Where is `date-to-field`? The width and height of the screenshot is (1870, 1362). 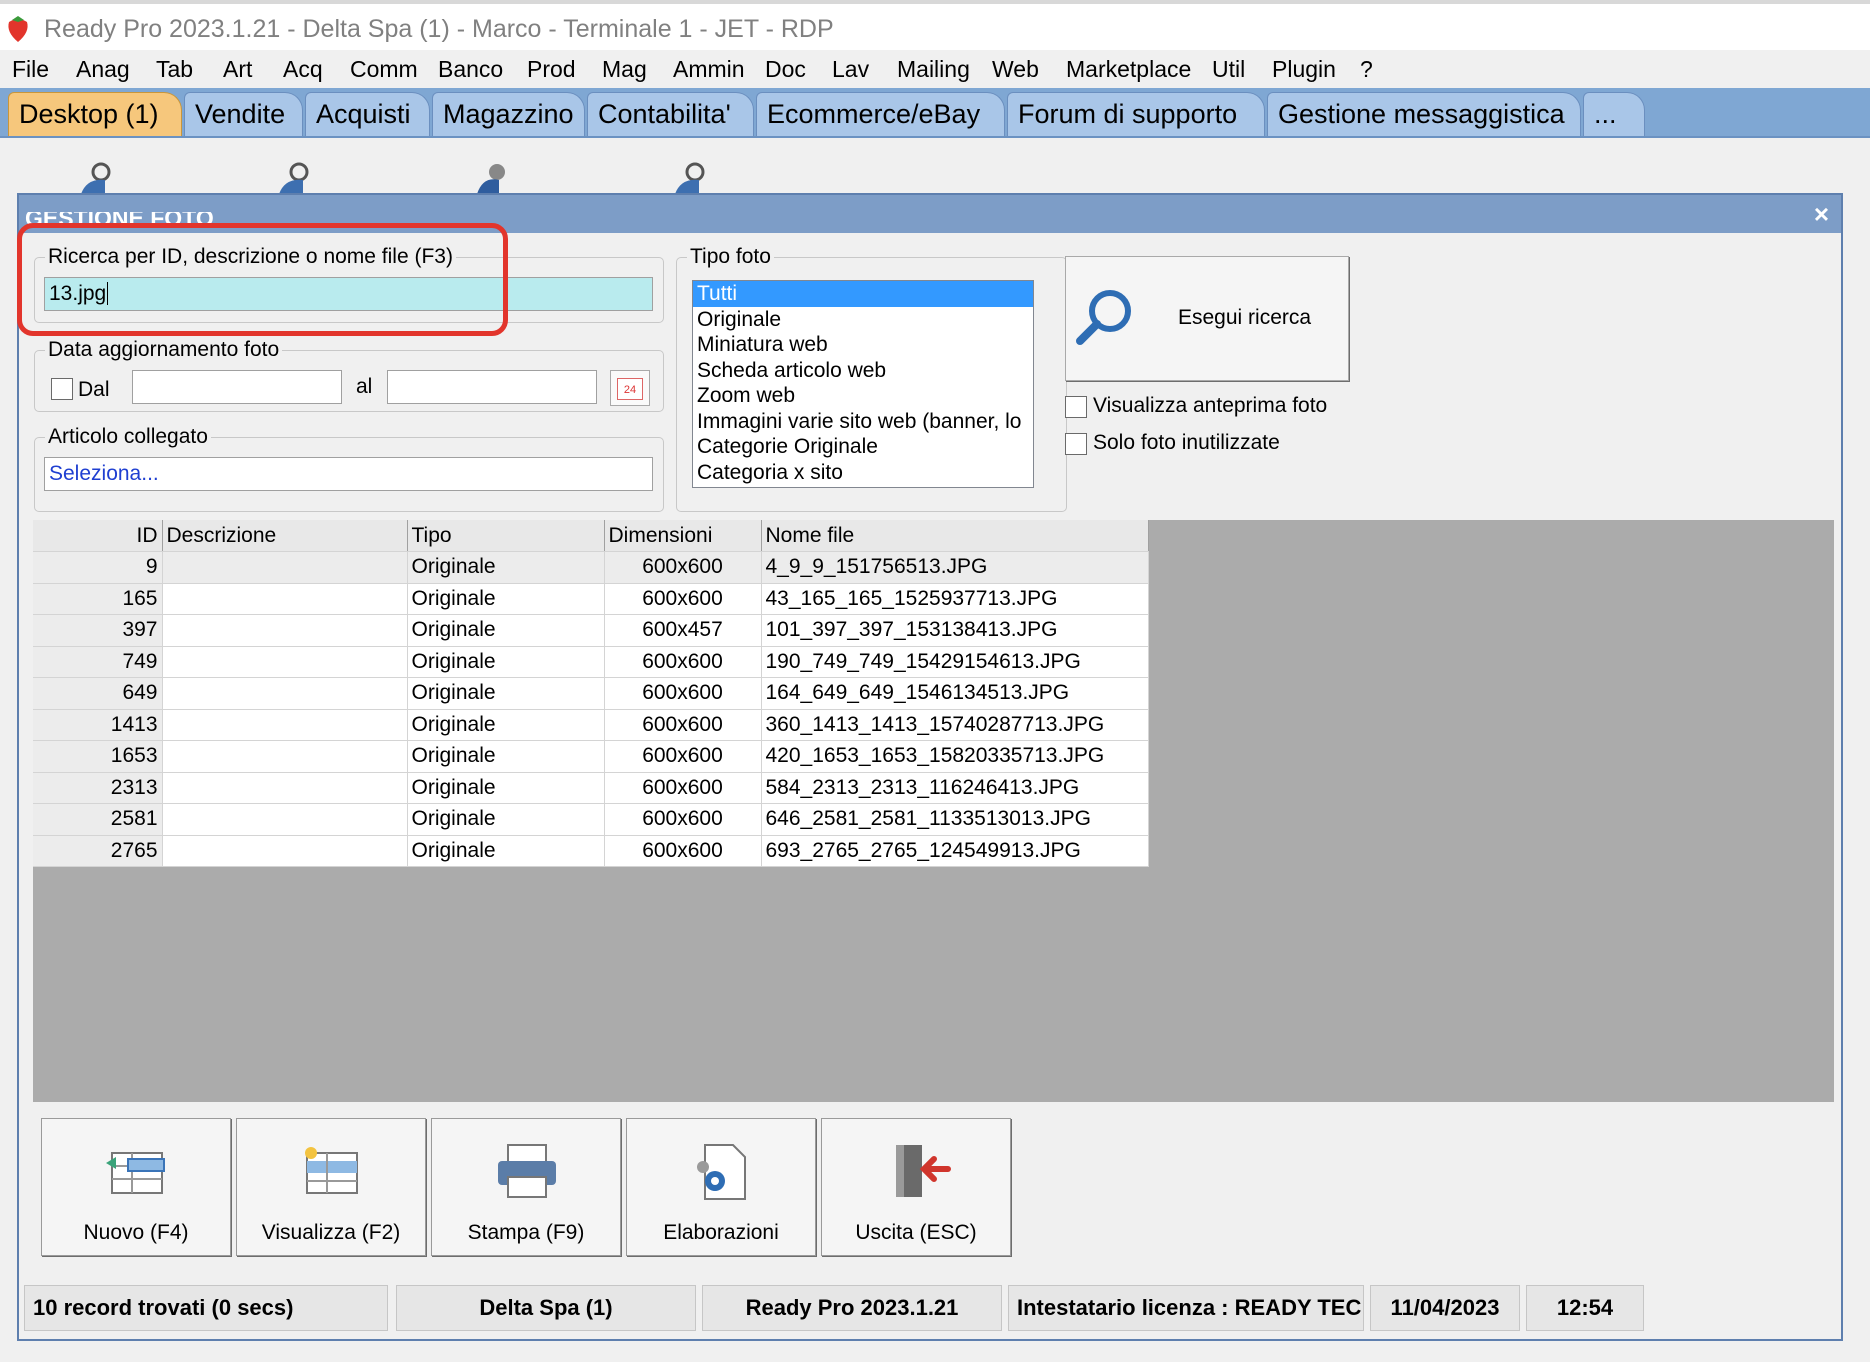
date-to-field is located at coordinates (492, 387).